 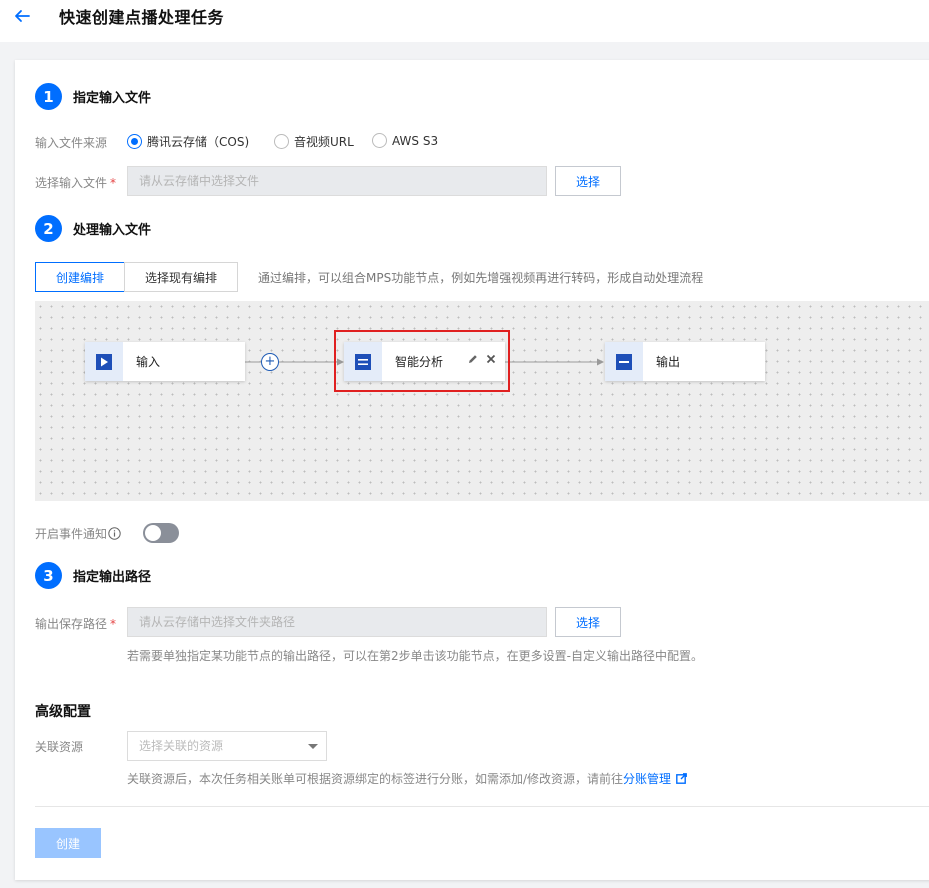 I want to click on output-path-label: 输出保存路径 *, so click(x=75, y=623).